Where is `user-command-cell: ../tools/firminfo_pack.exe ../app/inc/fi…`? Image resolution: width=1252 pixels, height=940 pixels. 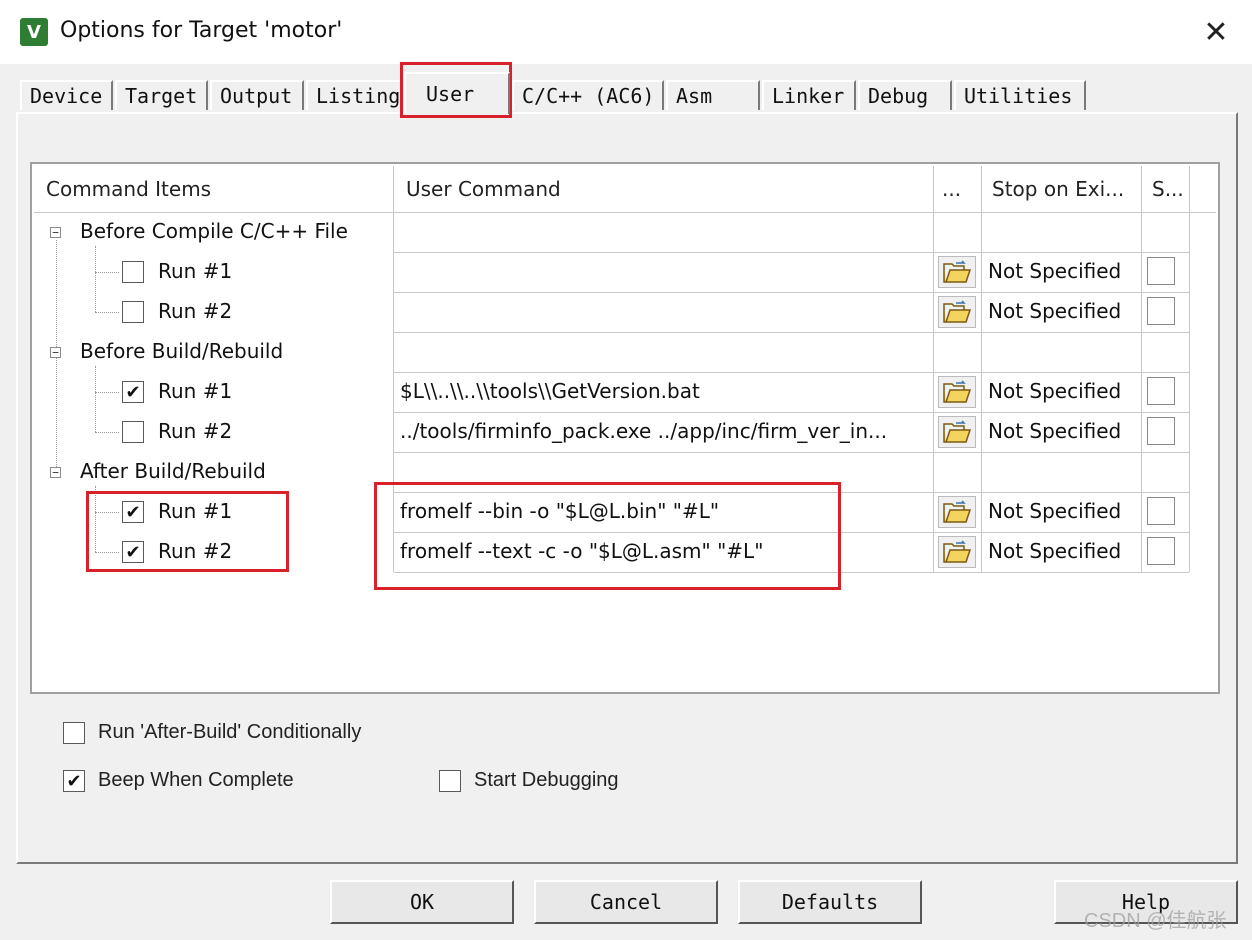 user-command-cell: ../tools/firminfo_pack.exe ../app/inc/fi… is located at coordinates (664, 431).